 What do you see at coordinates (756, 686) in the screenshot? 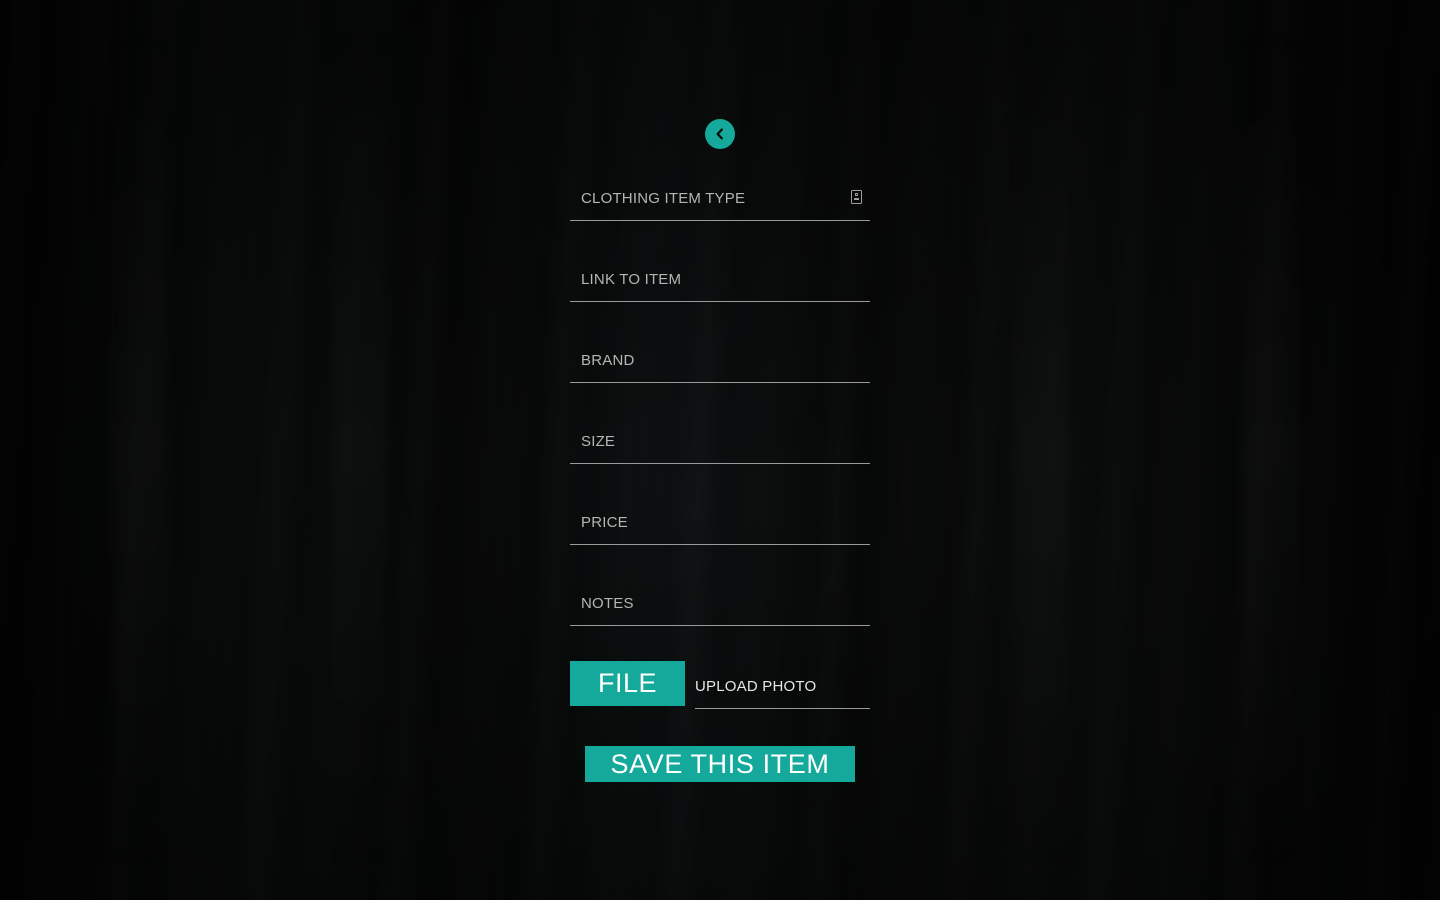
I see `upload-photo-label: UPLOAD PHOTO` at bounding box center [756, 686].